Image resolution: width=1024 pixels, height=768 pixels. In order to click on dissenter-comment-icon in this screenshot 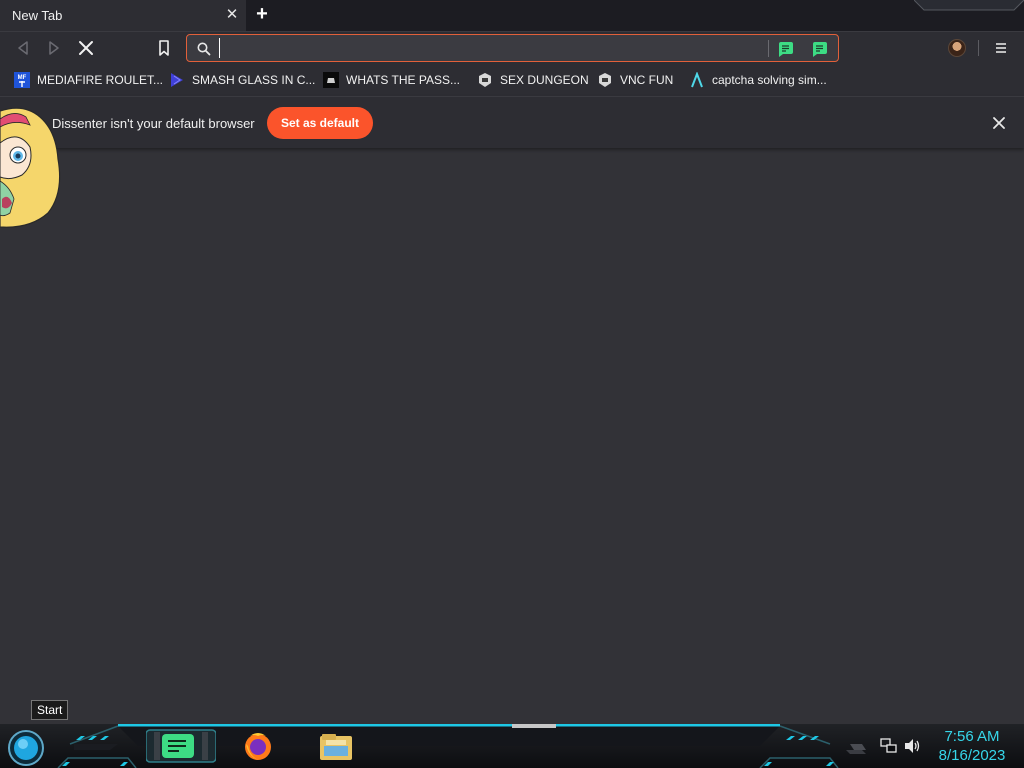, I will do `click(820, 49)`.